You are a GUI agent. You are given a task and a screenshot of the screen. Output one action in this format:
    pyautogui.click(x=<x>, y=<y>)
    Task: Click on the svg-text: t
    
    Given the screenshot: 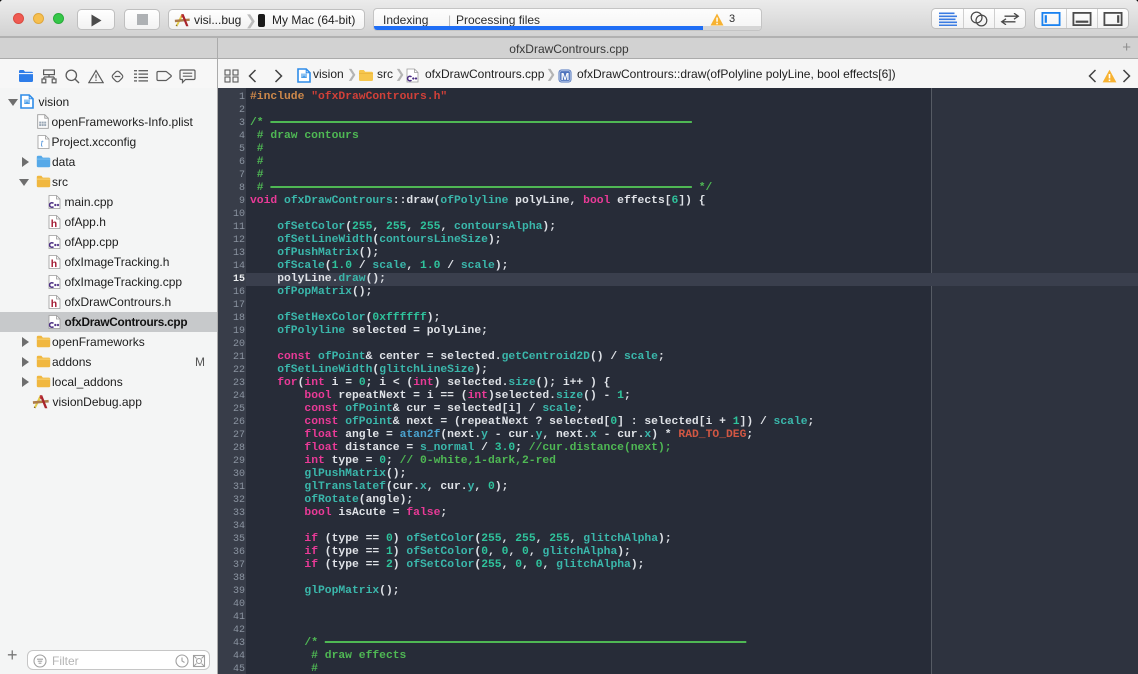 What is the action you would take?
    pyautogui.click(x=42, y=143)
    